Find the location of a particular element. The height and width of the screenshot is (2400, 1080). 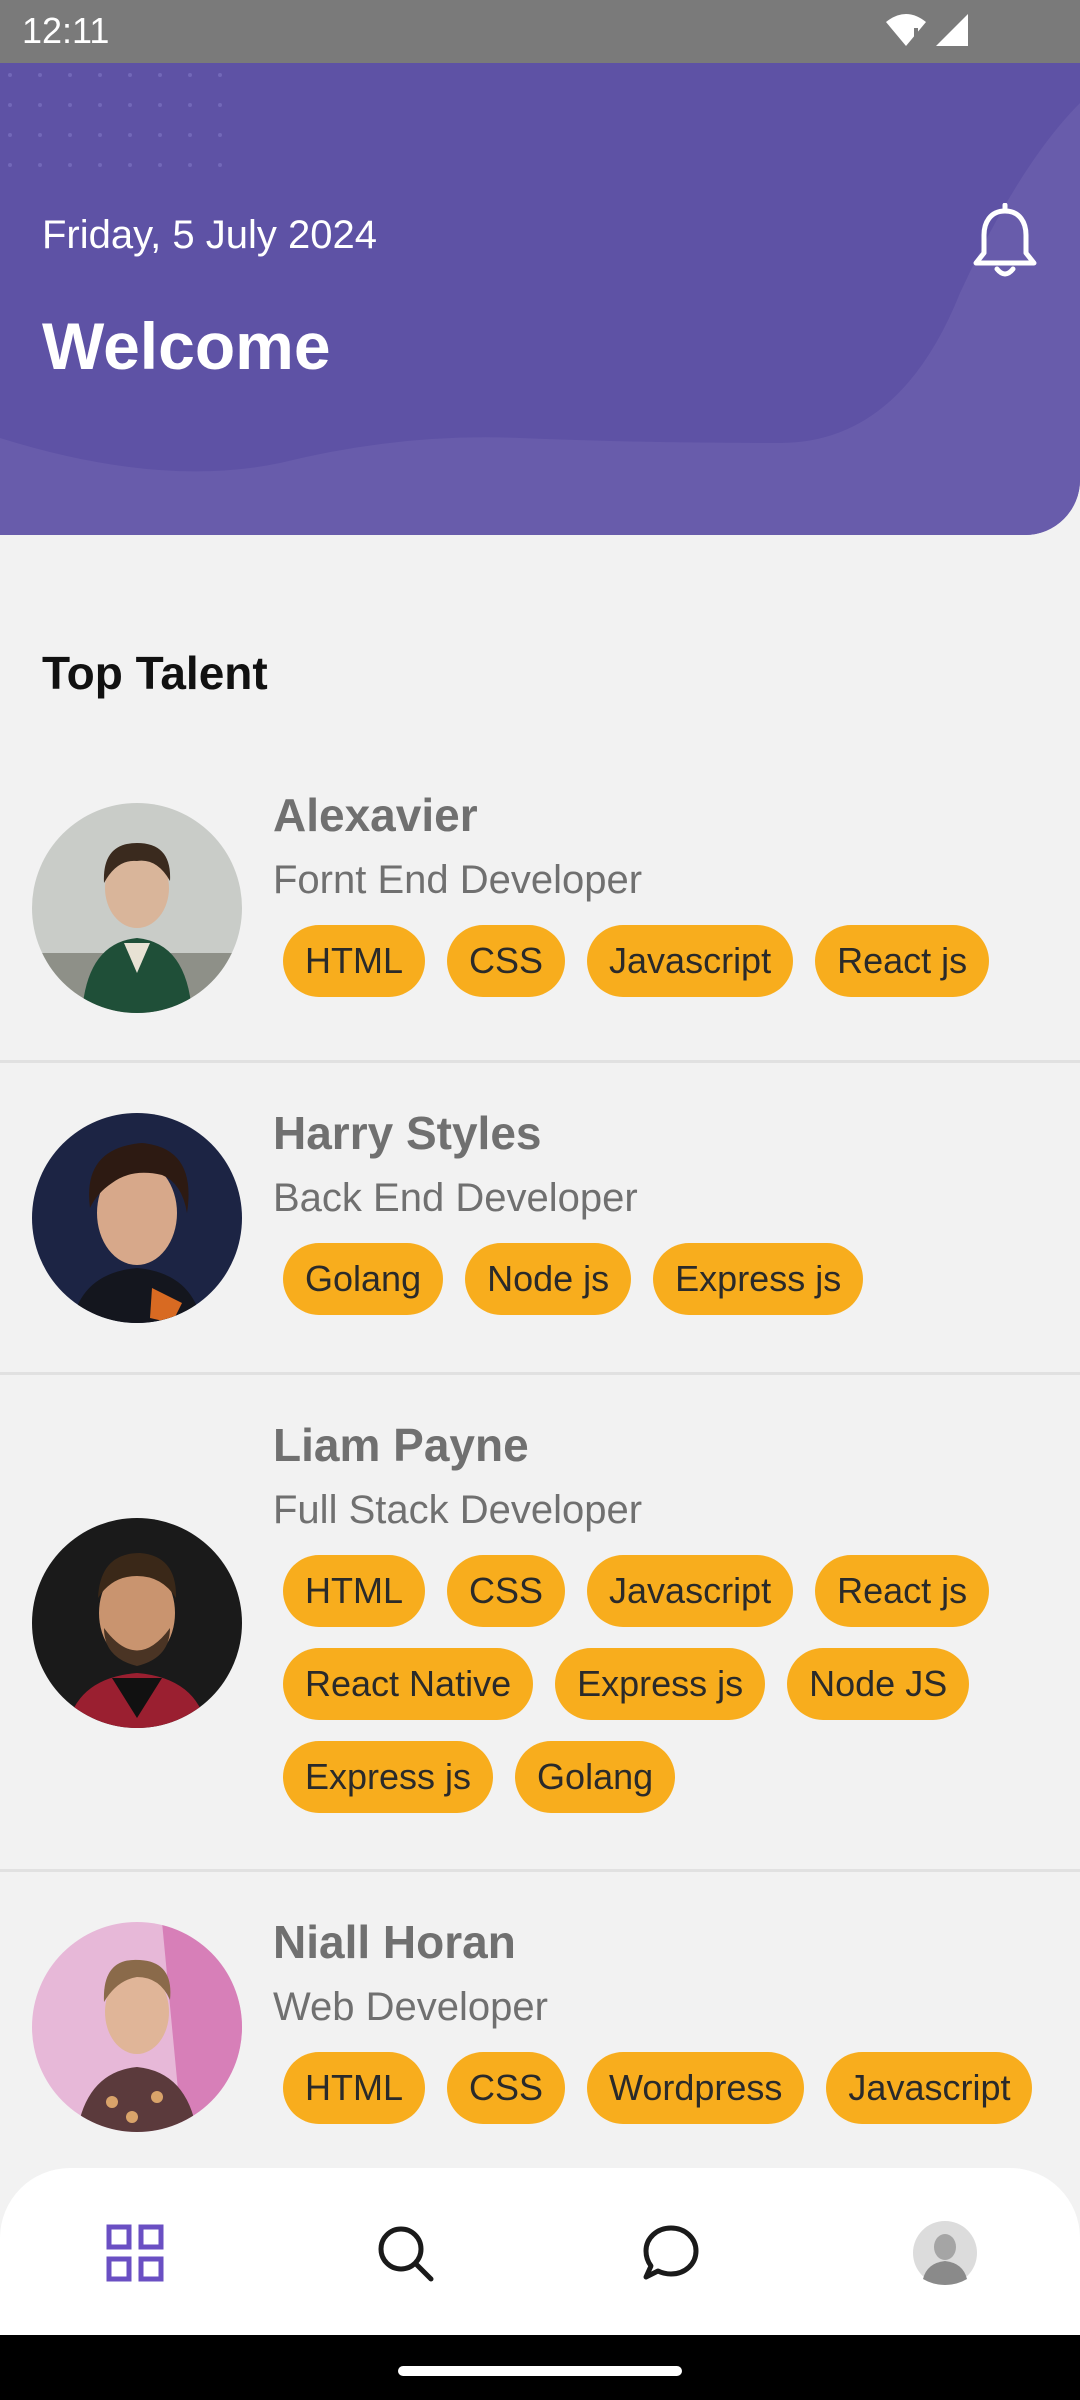

search-icon is located at coordinates (406, 2254).